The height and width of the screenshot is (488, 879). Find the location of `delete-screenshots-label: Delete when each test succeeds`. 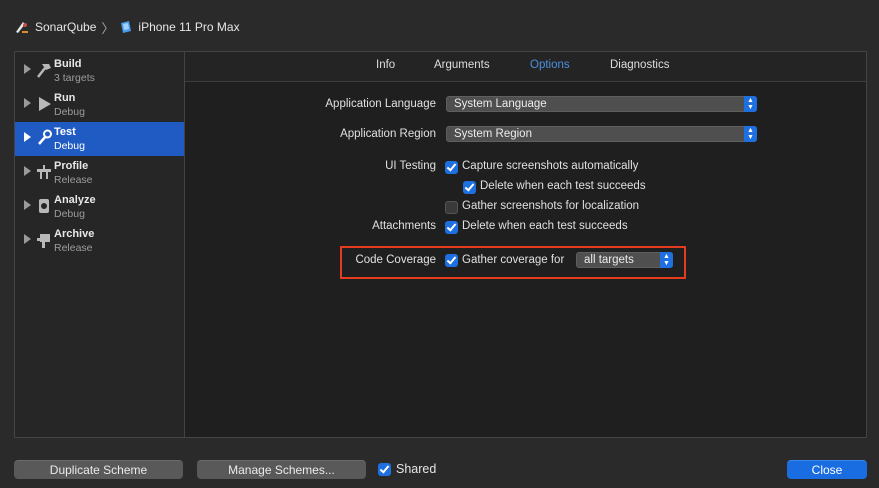

delete-screenshots-label: Delete when each test succeeds is located at coordinates (563, 186).